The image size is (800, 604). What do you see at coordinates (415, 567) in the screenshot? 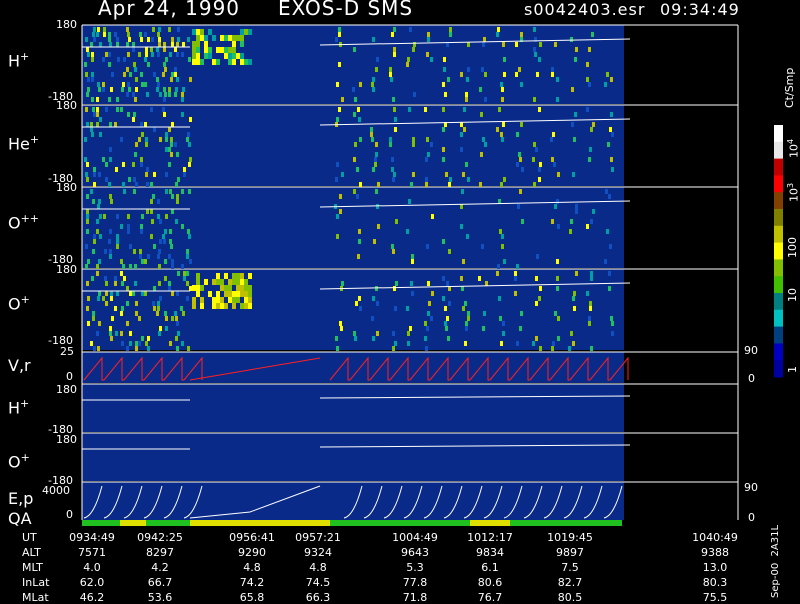
I see `footer-value: 5.3` at bounding box center [415, 567].